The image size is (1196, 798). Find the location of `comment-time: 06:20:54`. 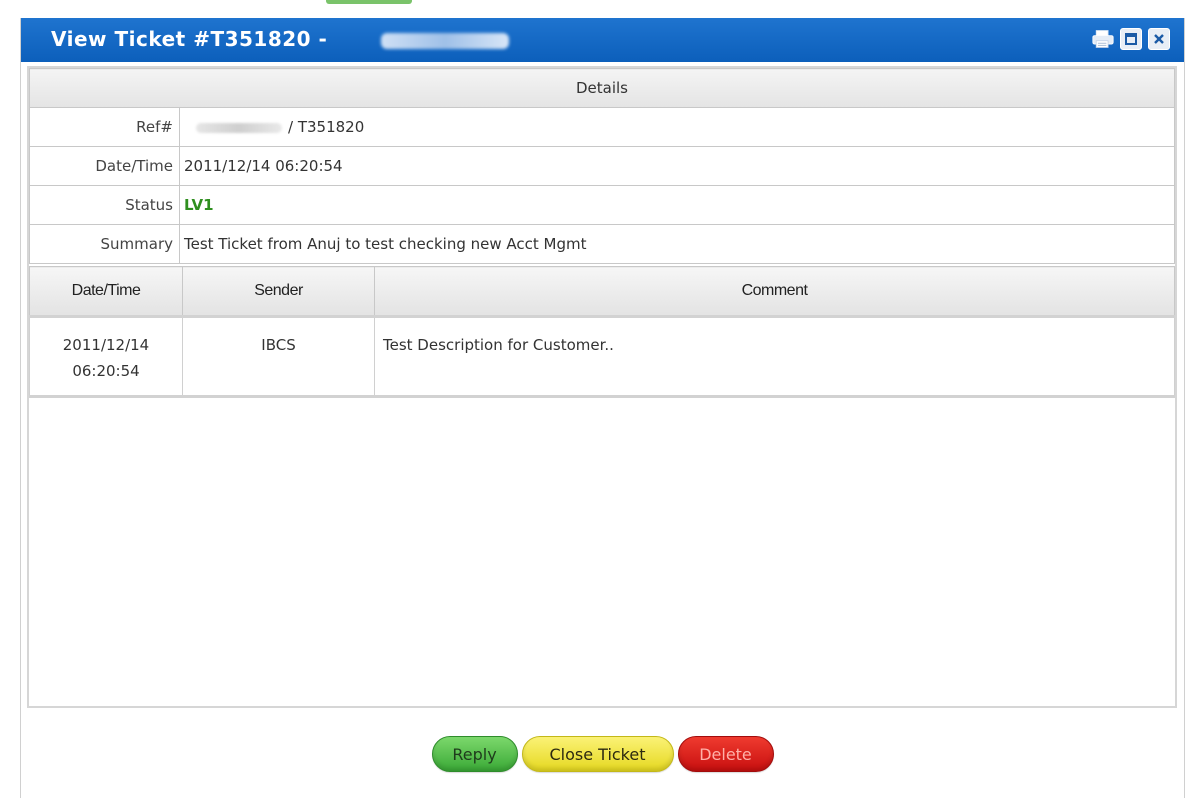

comment-time: 06:20:54 is located at coordinates (106, 371).